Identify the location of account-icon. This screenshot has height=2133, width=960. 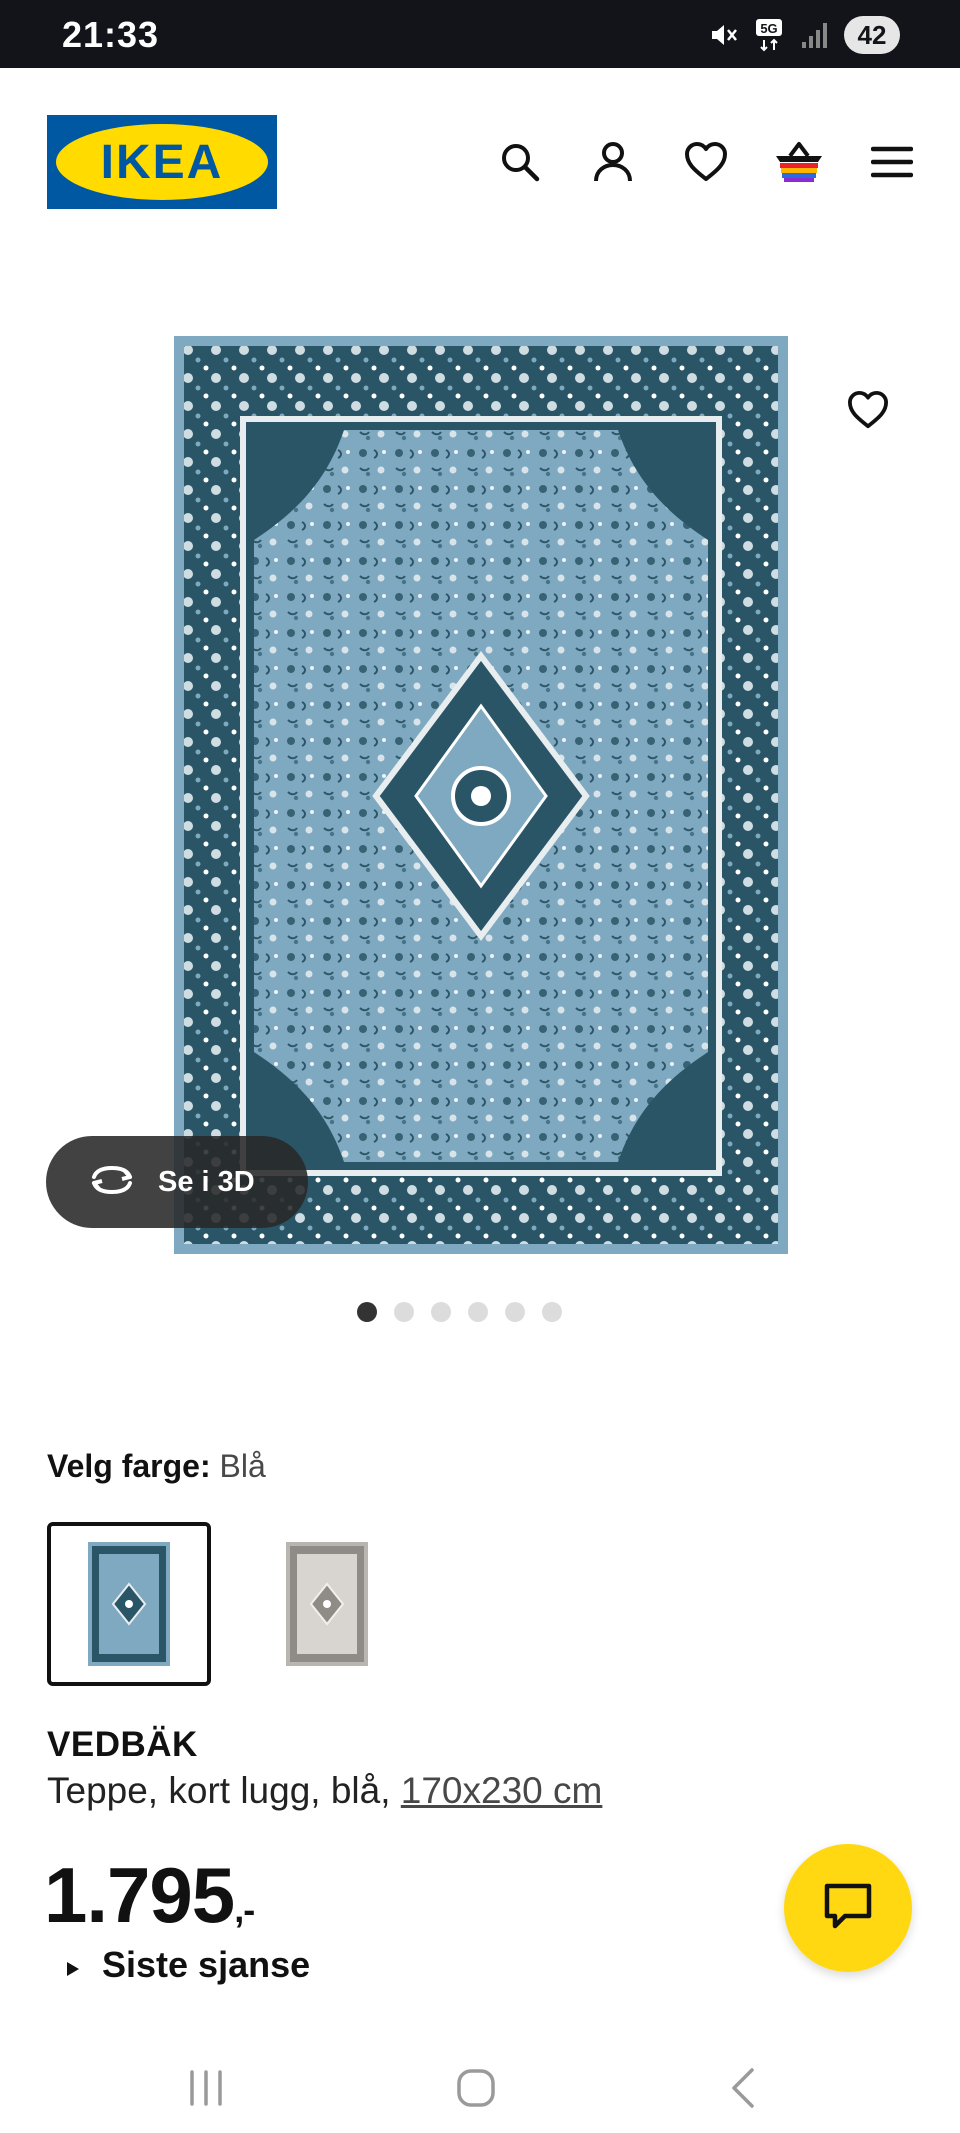
(613, 162).